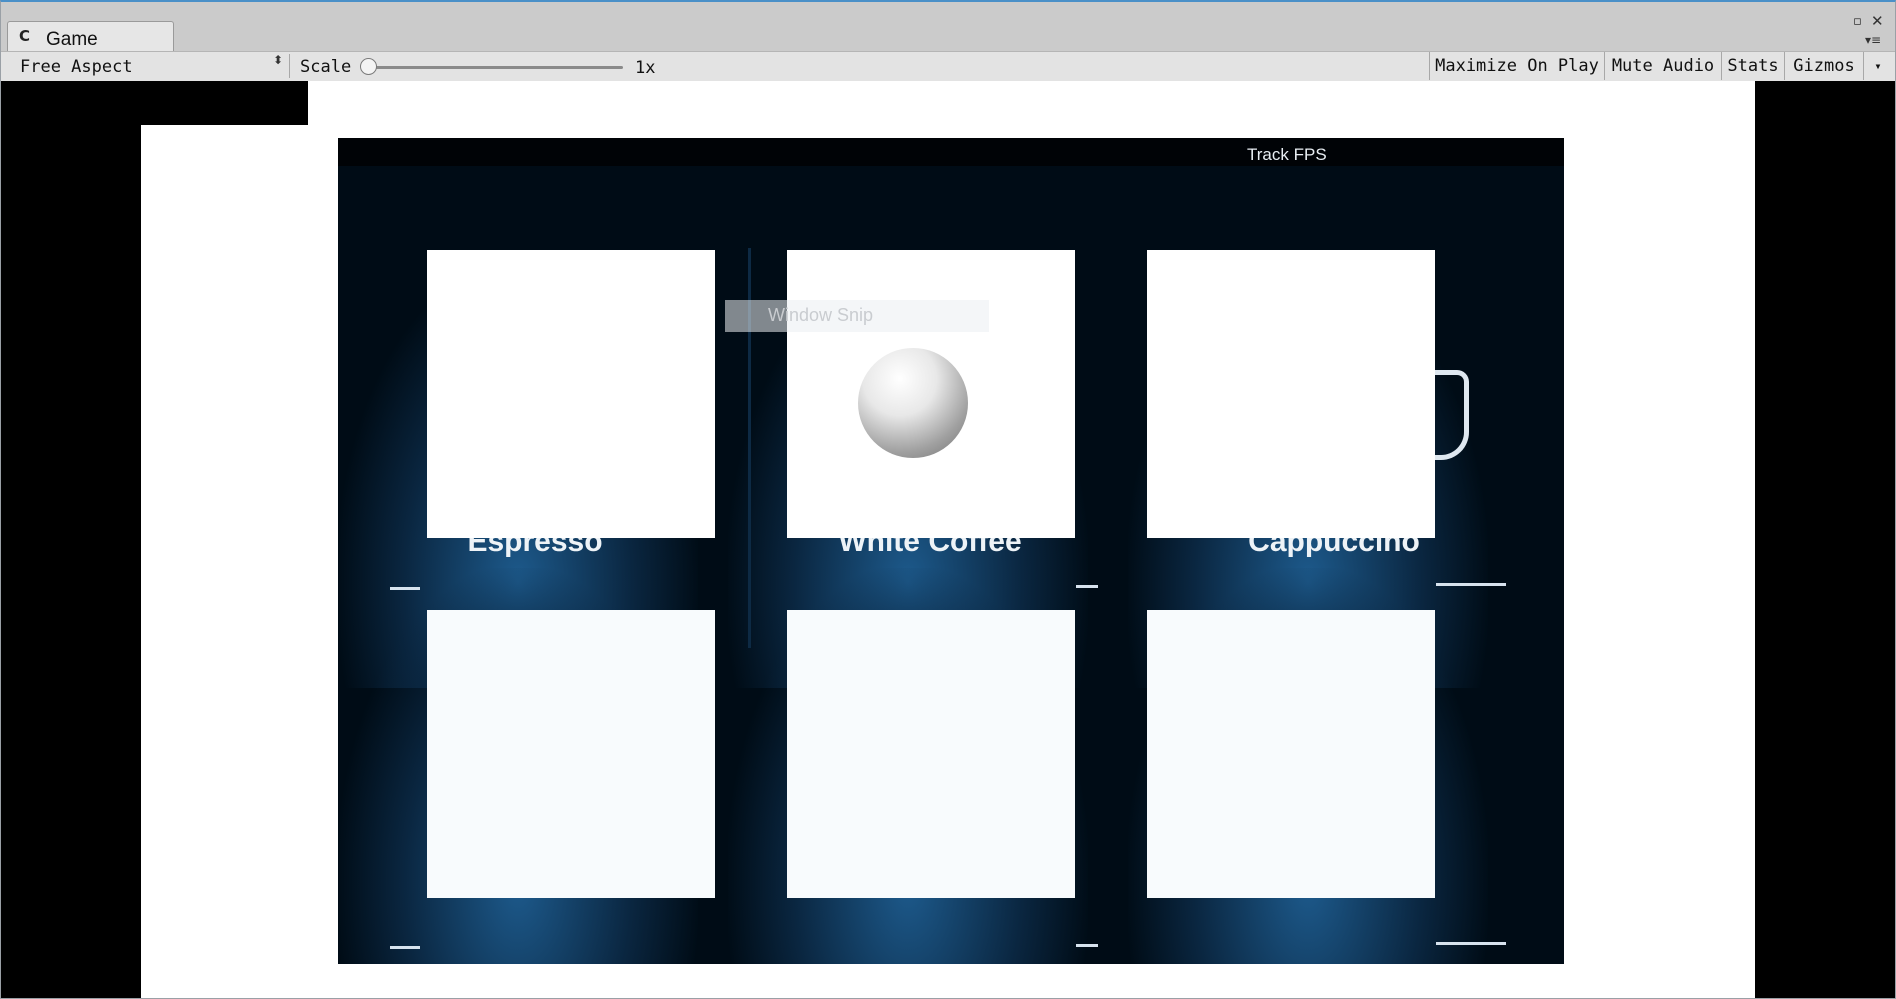  Describe the element at coordinates (76, 67) in the screenshot. I see `aspect-label: Free Aspect` at that location.